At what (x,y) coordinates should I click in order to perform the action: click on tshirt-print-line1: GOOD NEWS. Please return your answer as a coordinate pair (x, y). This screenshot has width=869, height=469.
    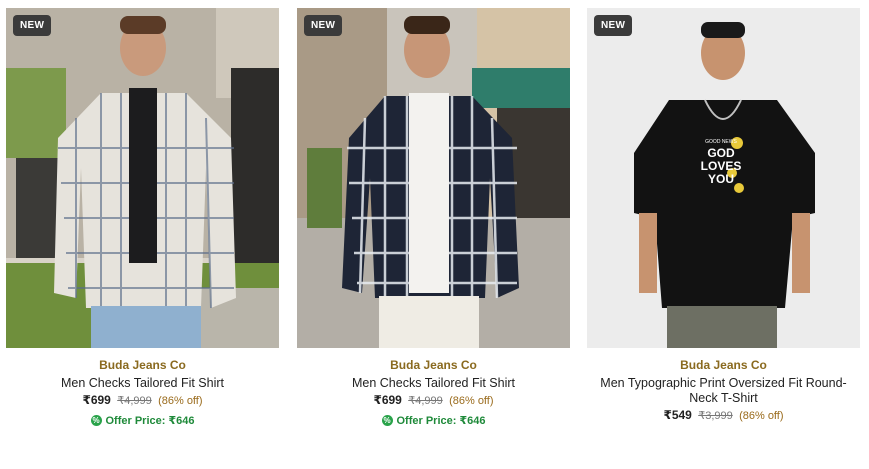
    Looking at the image, I should click on (721, 142).